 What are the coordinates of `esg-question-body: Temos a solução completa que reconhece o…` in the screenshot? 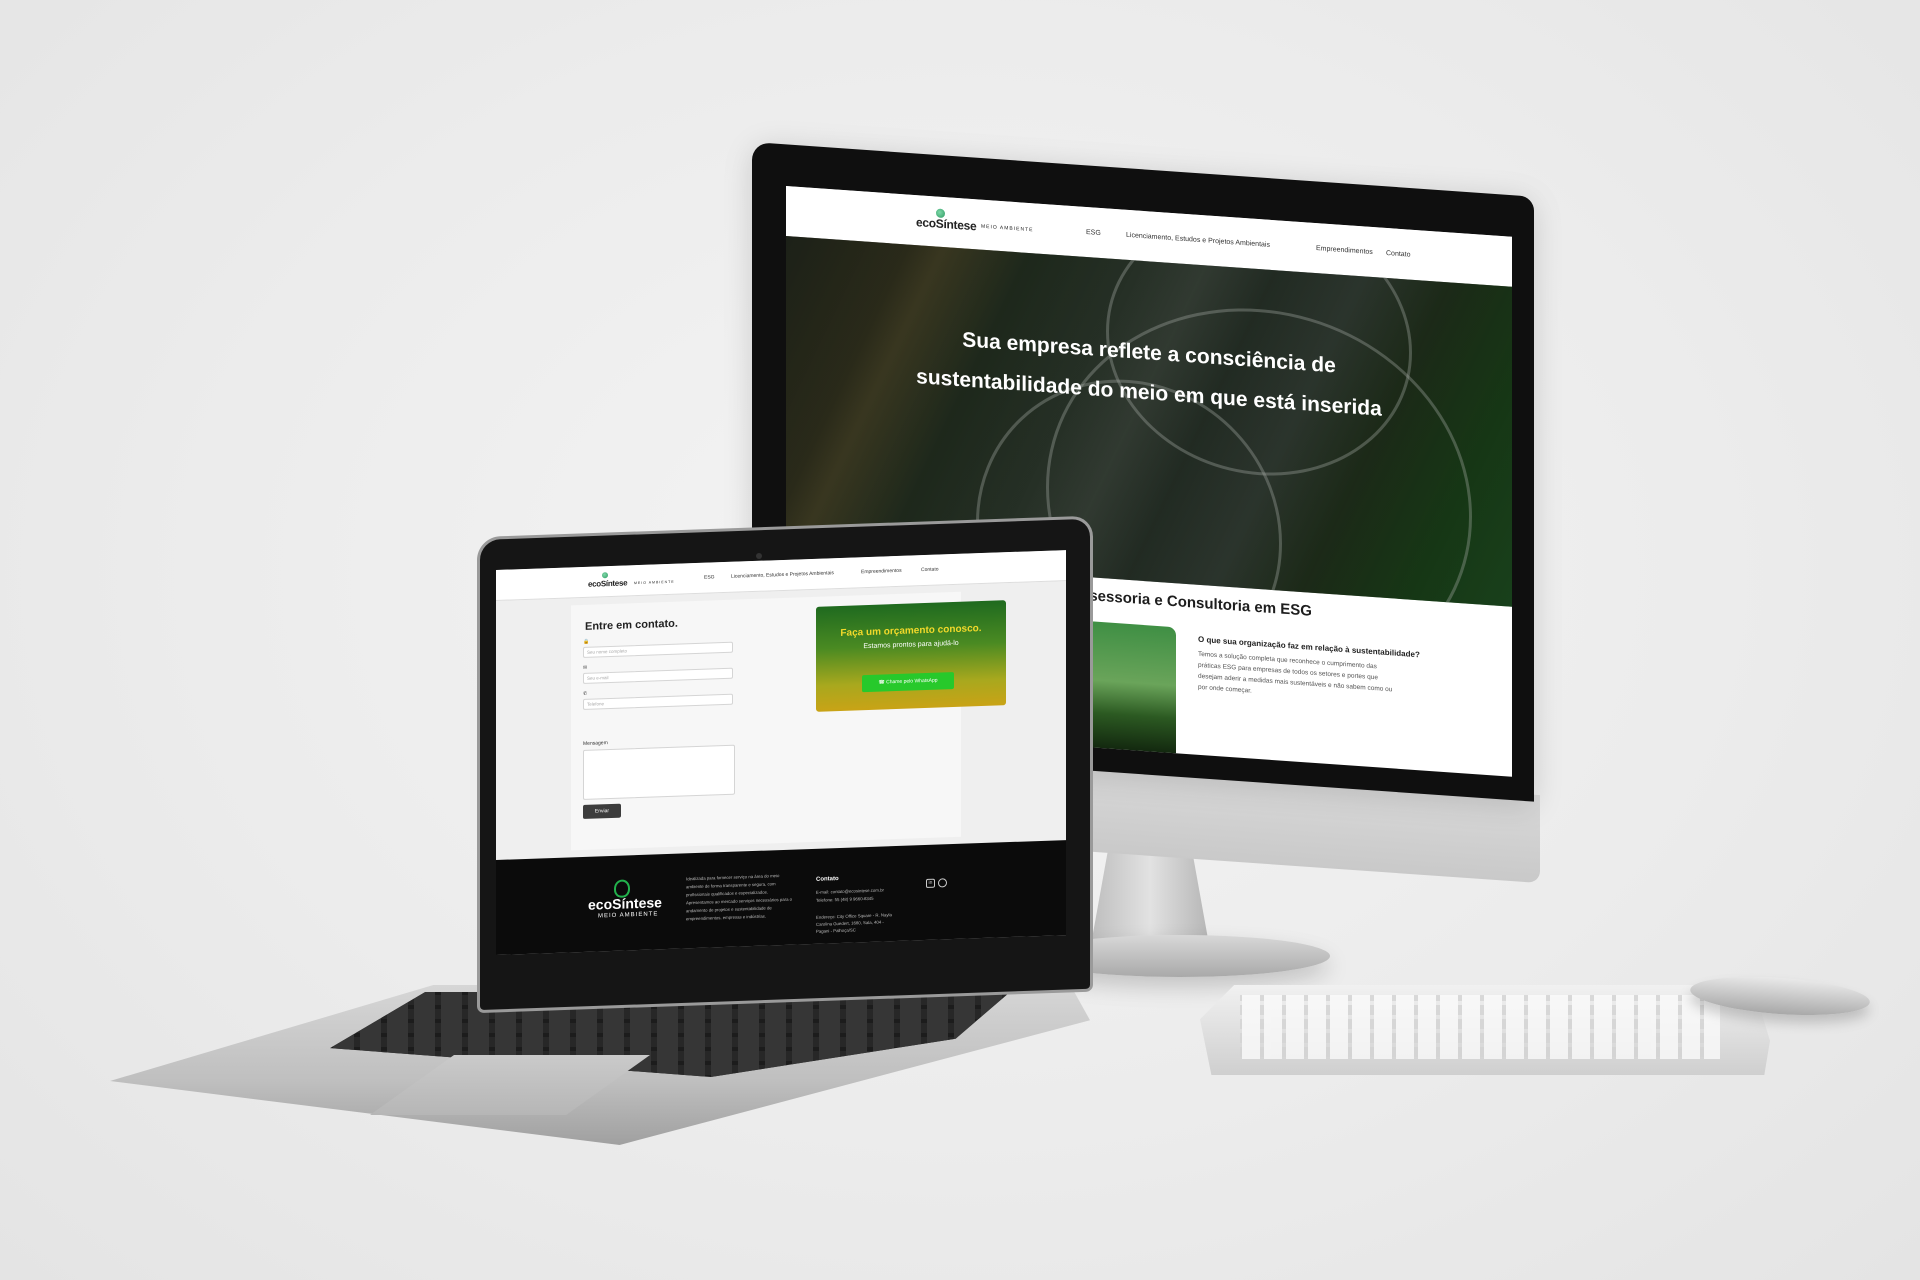 It's located at (1295, 672).